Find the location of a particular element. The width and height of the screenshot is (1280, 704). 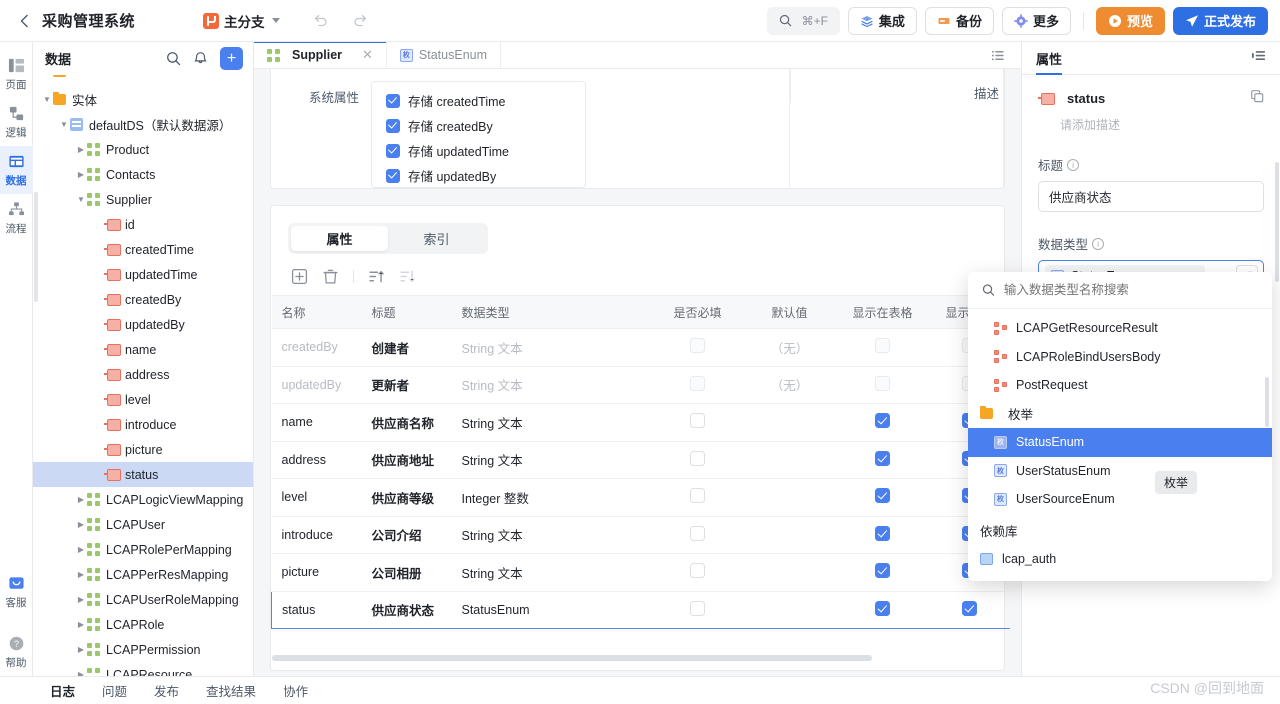

tree-item: ▶ LCAPPerResMapping is located at coordinates (143, 574).